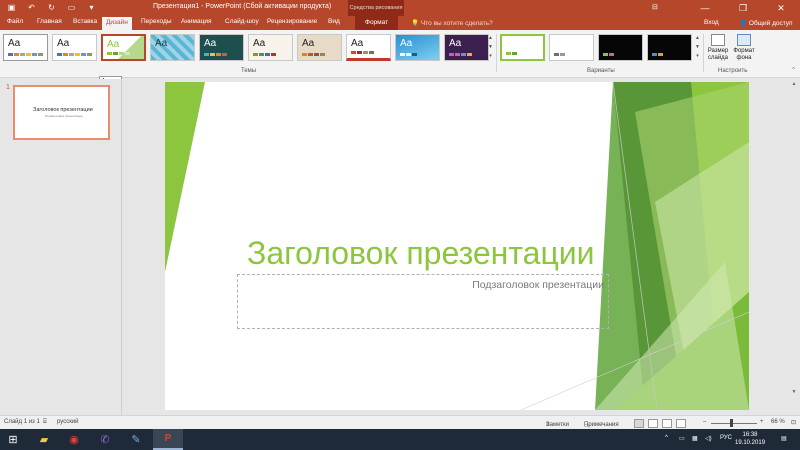  I want to click on customize-qat-icon: ▾, so click(91, 7).